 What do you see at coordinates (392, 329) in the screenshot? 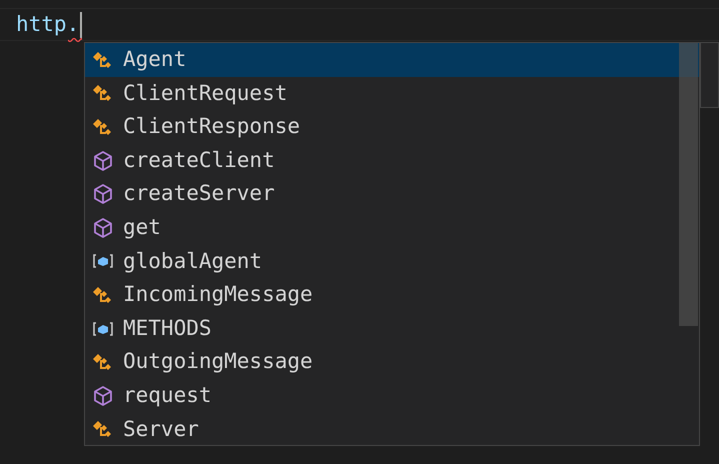
I see `suggestion-item: METHODS` at bounding box center [392, 329].